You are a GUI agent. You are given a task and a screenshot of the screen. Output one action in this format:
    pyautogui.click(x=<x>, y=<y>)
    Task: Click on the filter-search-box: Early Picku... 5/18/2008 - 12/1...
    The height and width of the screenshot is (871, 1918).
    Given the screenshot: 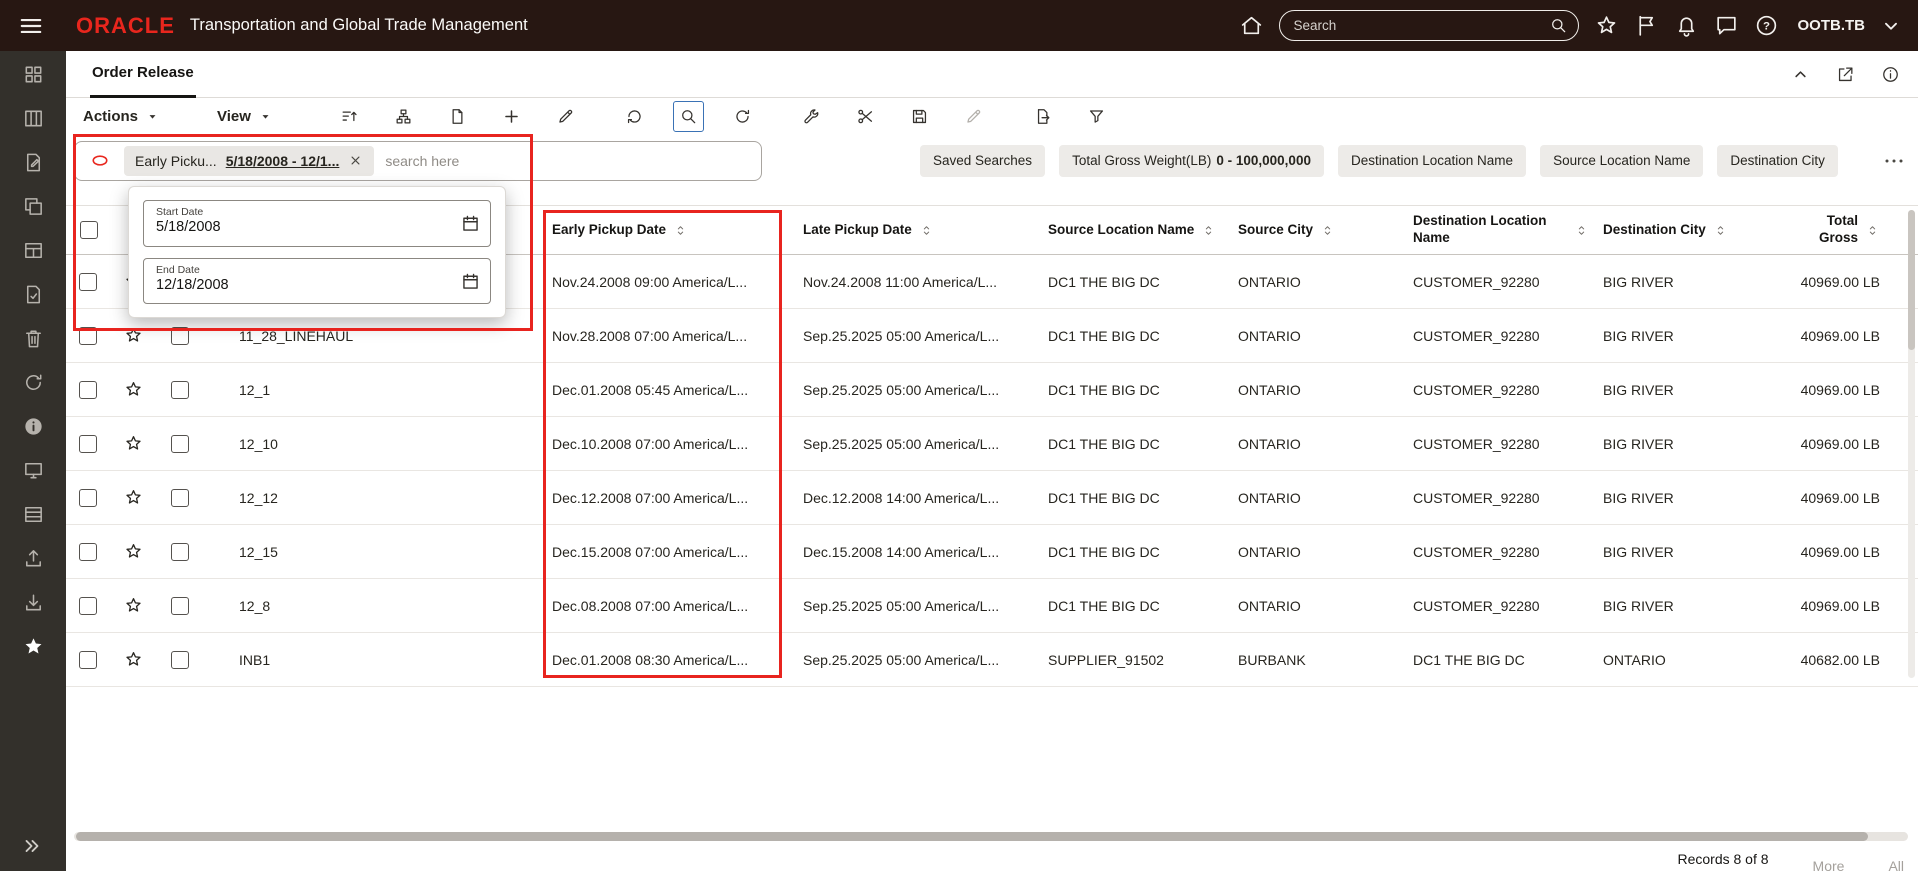 What is the action you would take?
    pyautogui.click(x=418, y=160)
    